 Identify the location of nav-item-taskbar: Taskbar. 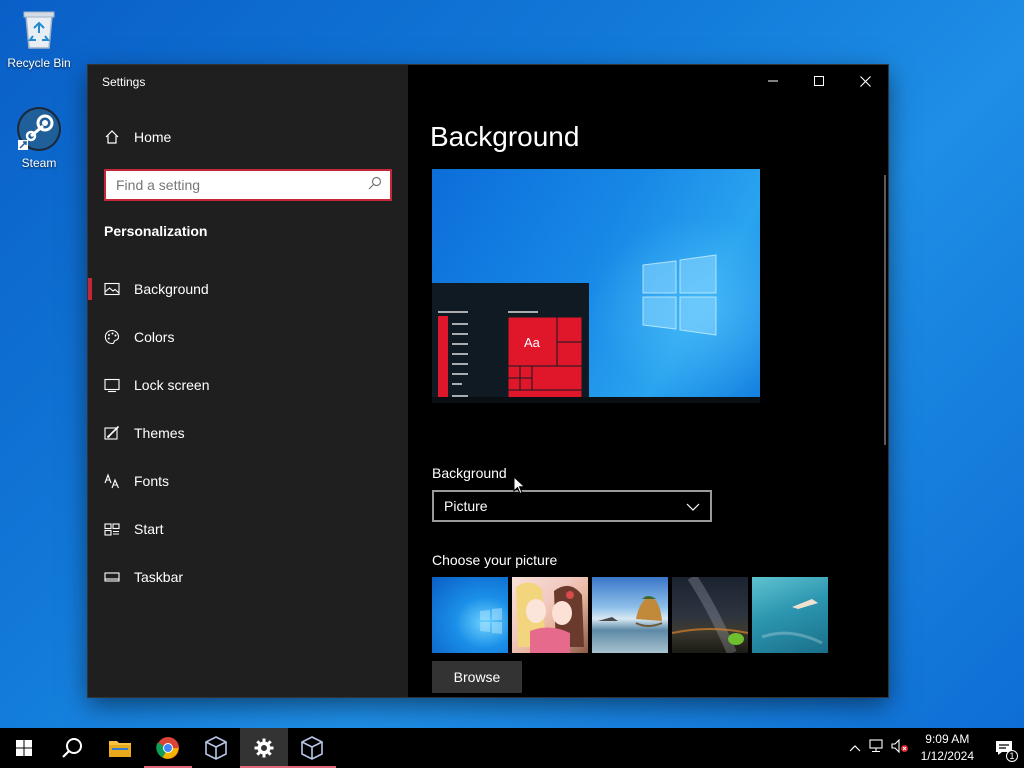
(248, 577).